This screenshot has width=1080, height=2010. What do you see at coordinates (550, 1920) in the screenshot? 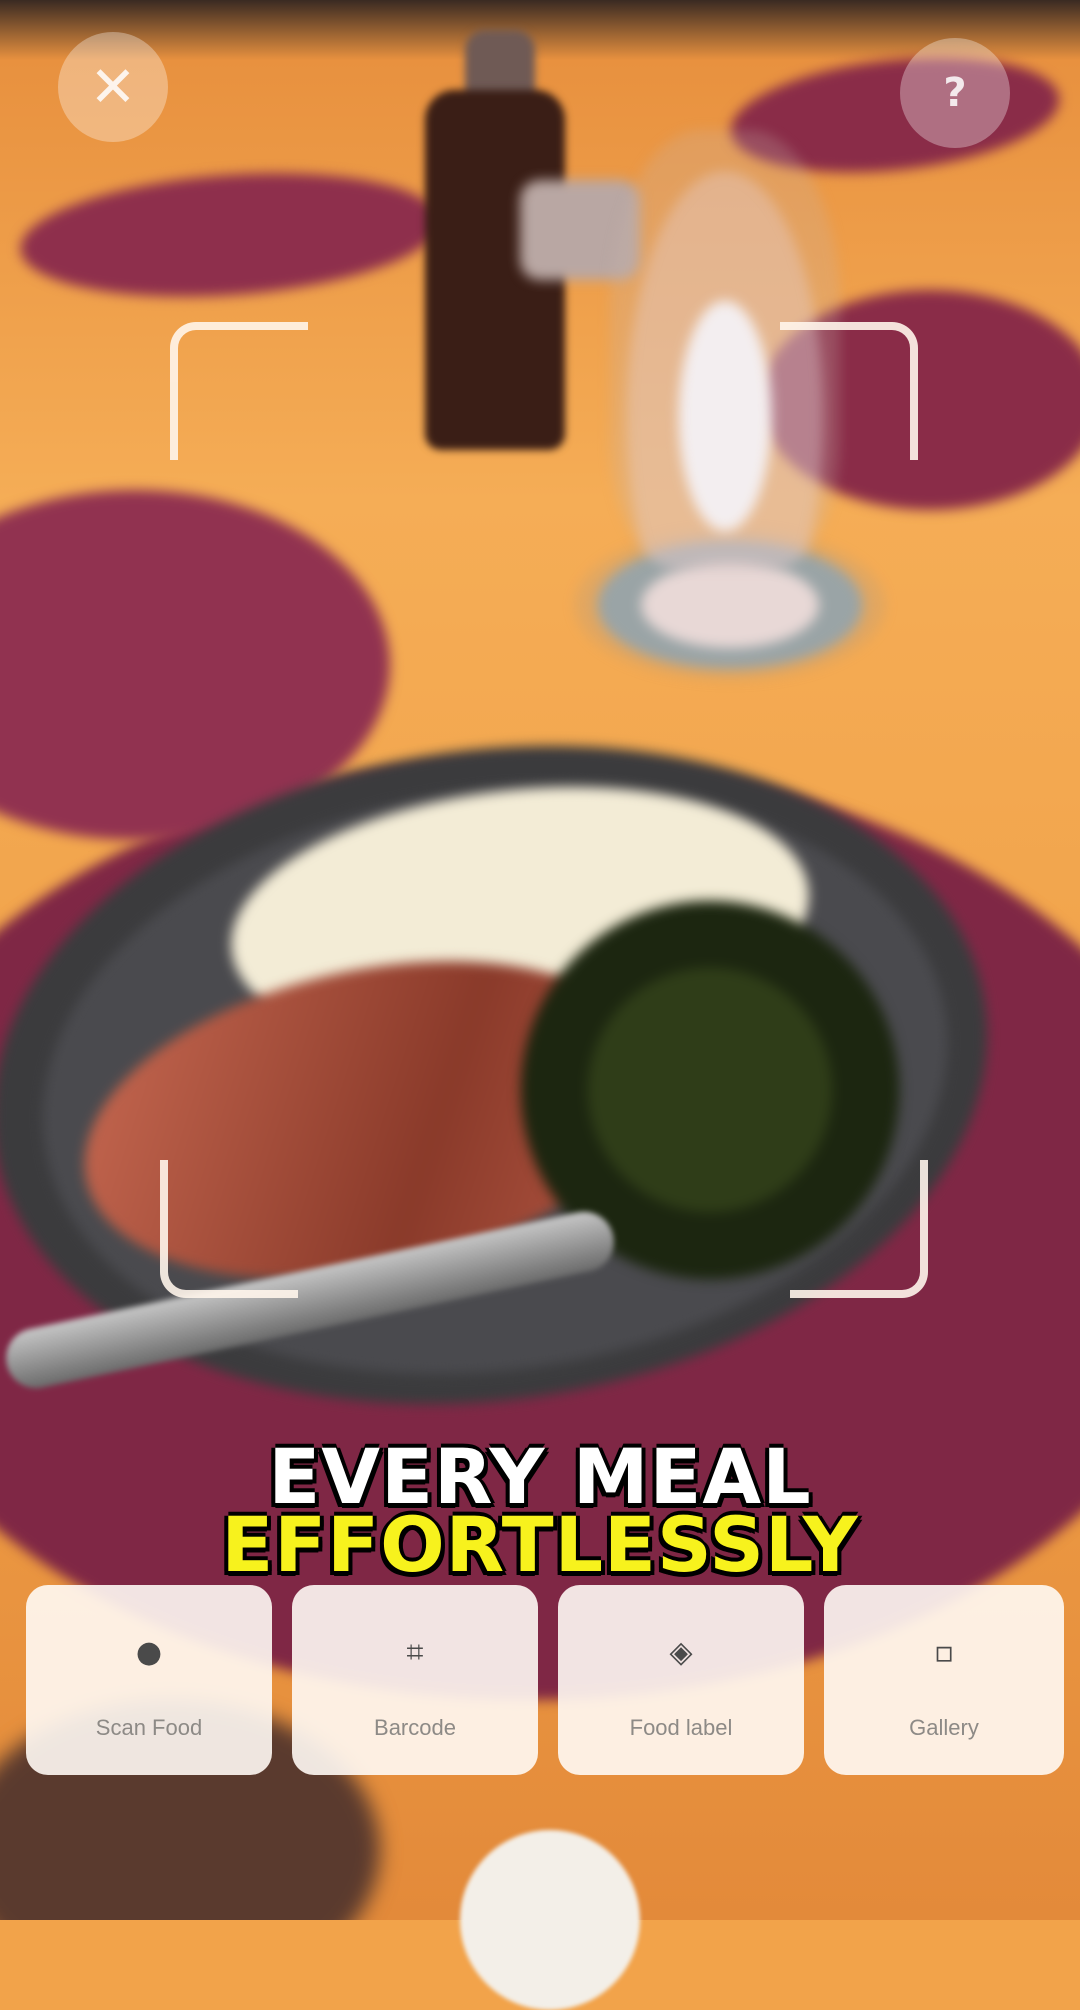
I see `shutter-button` at bounding box center [550, 1920].